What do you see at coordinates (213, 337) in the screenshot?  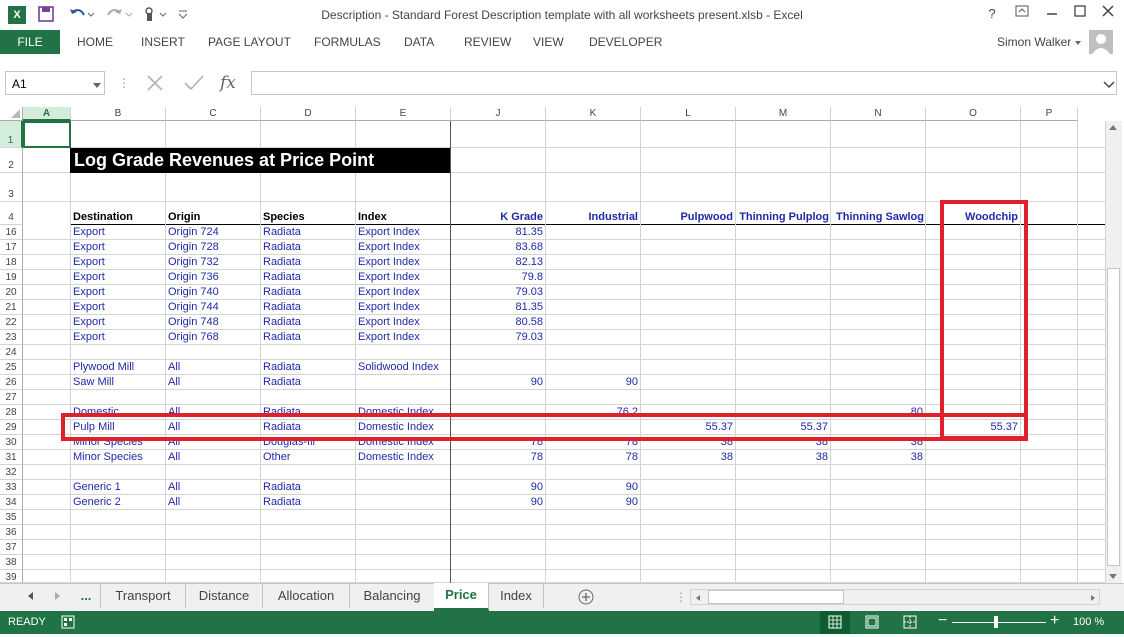 I see `cell-origin-row-23: Origin 768` at bounding box center [213, 337].